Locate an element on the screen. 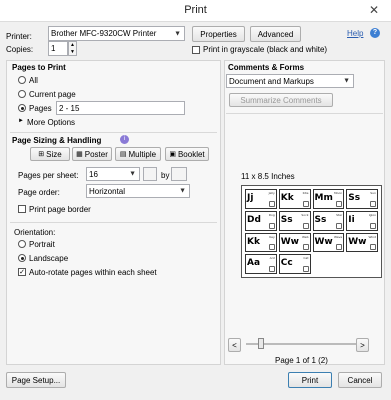 This screenshot has height=400, width=391. preview-thumbnail: Ww Wind is located at coordinates (362, 242).